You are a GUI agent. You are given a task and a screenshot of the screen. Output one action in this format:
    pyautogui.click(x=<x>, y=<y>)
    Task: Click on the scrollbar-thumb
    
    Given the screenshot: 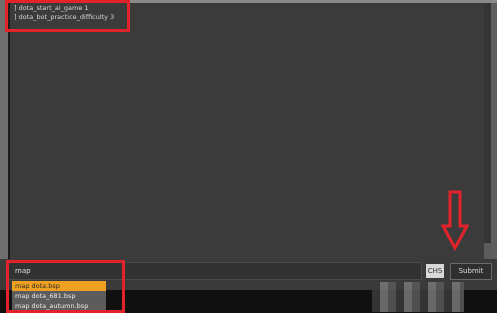 What is the action you would take?
    pyautogui.click(x=487, y=251)
    